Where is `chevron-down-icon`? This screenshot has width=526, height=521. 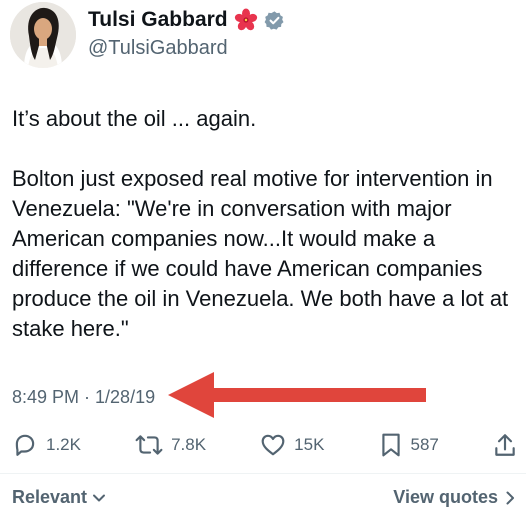 chevron-down-icon is located at coordinates (99, 497).